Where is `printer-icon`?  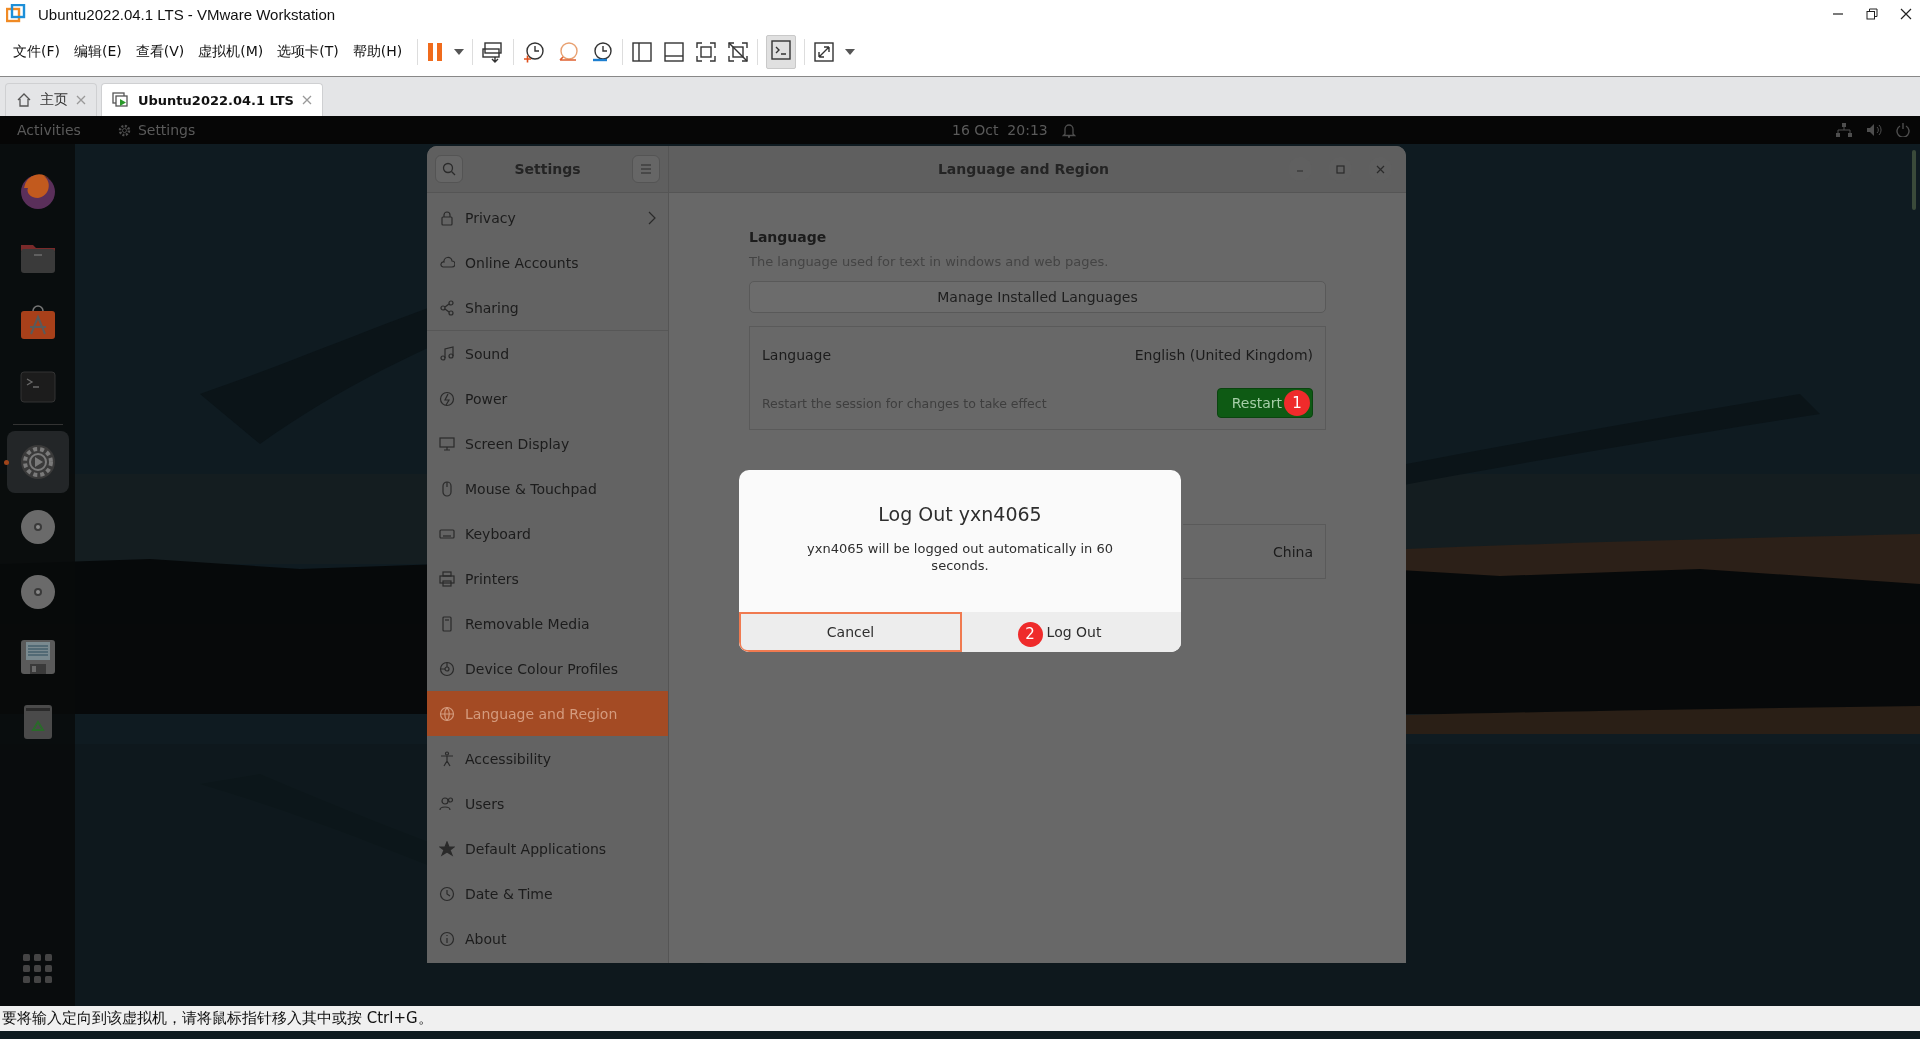 printer-icon is located at coordinates (447, 578).